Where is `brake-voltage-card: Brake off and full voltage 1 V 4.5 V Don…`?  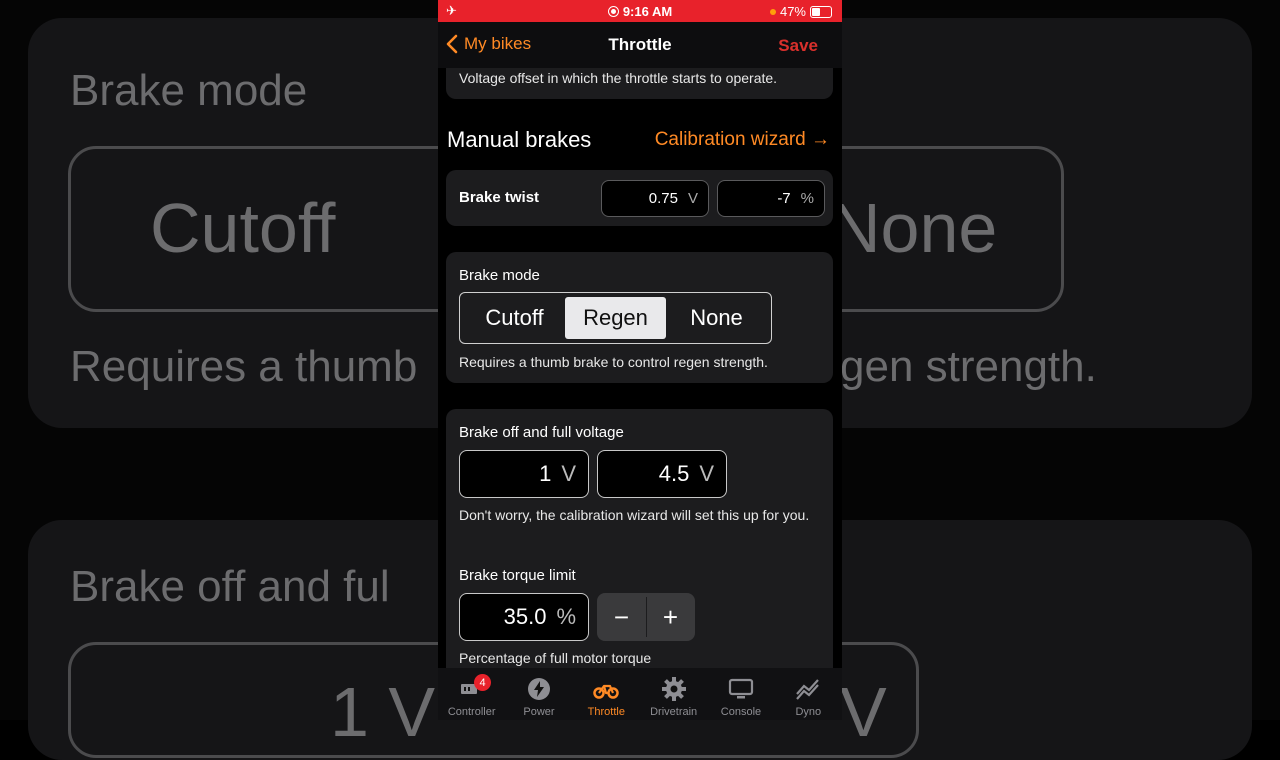
brake-voltage-card: Brake off and full voltage 1 V 4.5 V Don… is located at coordinates (639, 538).